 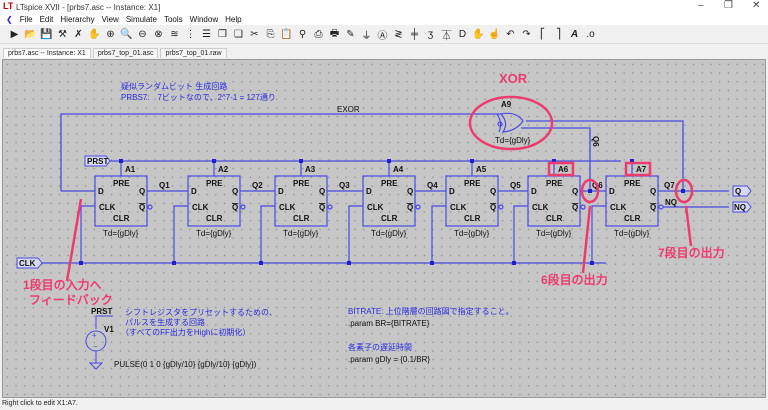 I want to click on cascade-icon: ❐, so click(x=222, y=34).